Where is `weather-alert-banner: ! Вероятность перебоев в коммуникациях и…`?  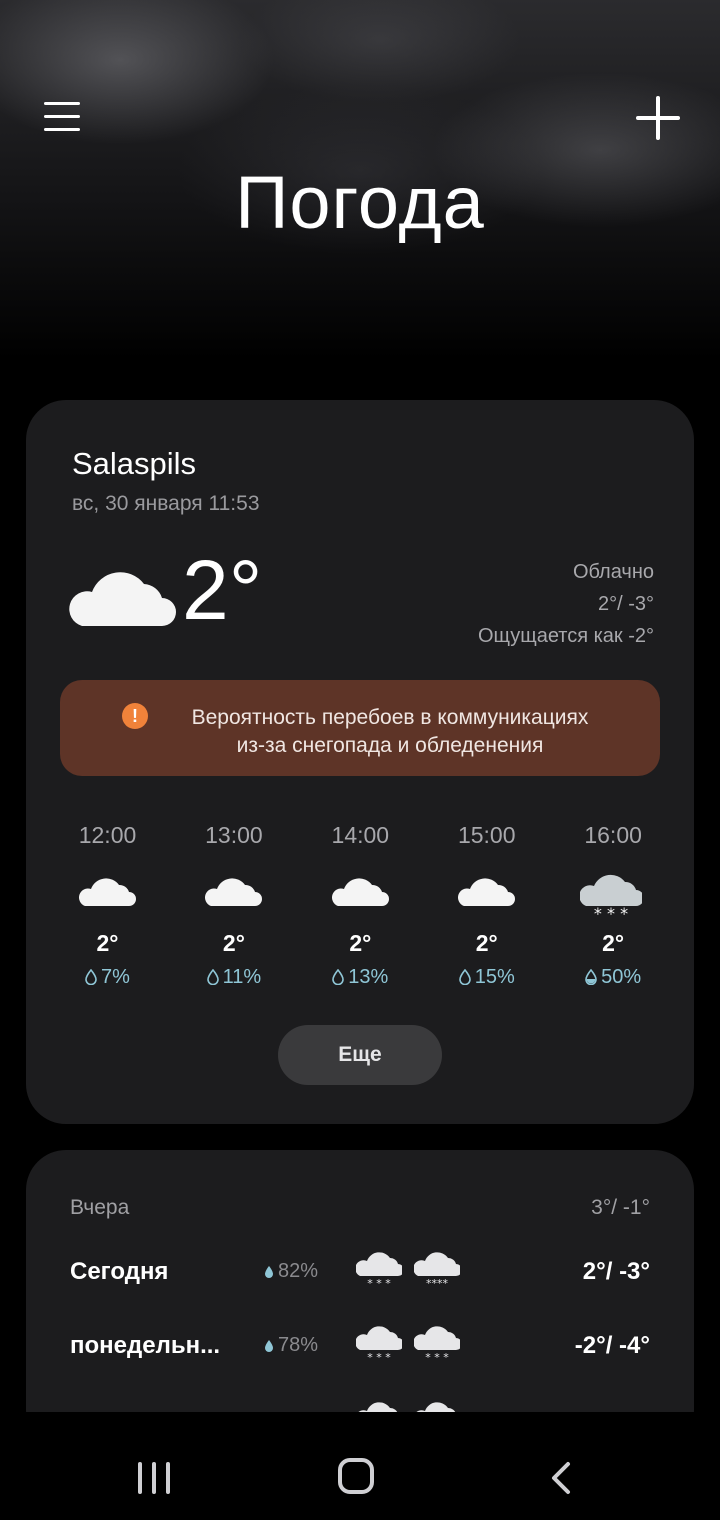
weather-alert-banner: ! Вероятность перебоев в коммуникациях и… is located at coordinates (360, 728).